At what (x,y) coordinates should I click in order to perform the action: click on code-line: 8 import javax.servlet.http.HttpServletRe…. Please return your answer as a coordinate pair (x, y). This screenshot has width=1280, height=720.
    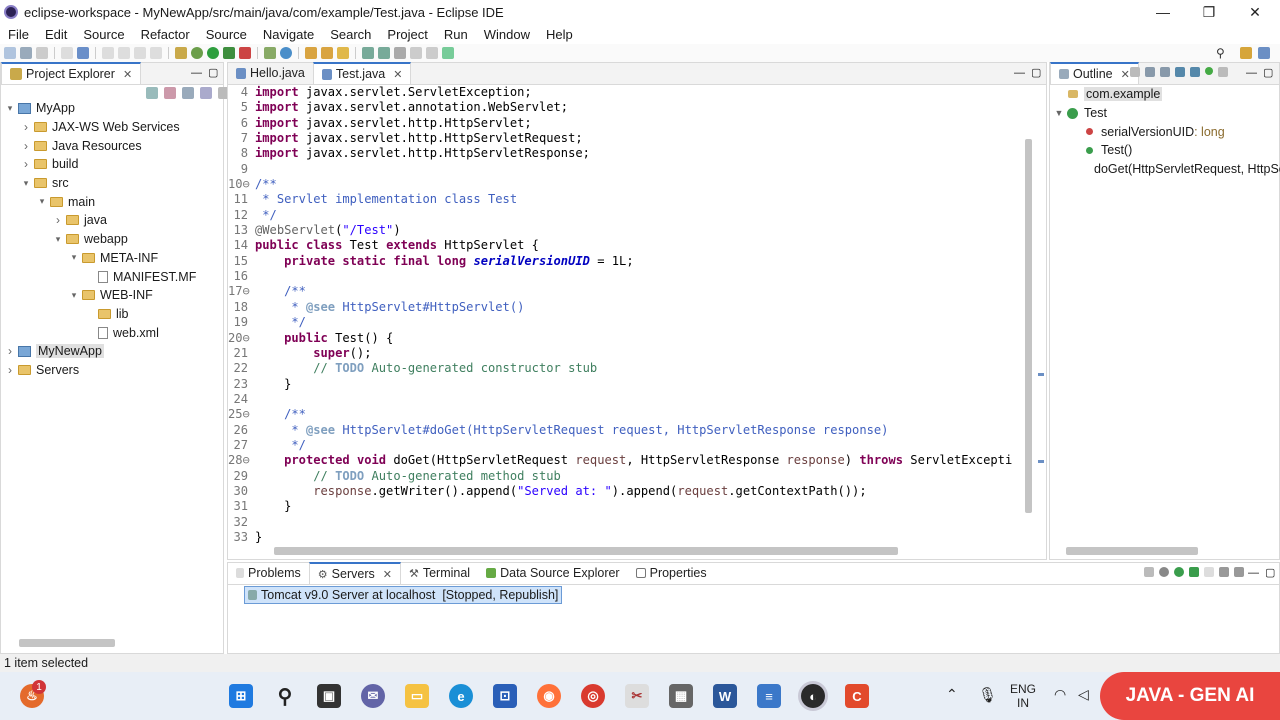
    Looking at the image, I should click on (625, 153).